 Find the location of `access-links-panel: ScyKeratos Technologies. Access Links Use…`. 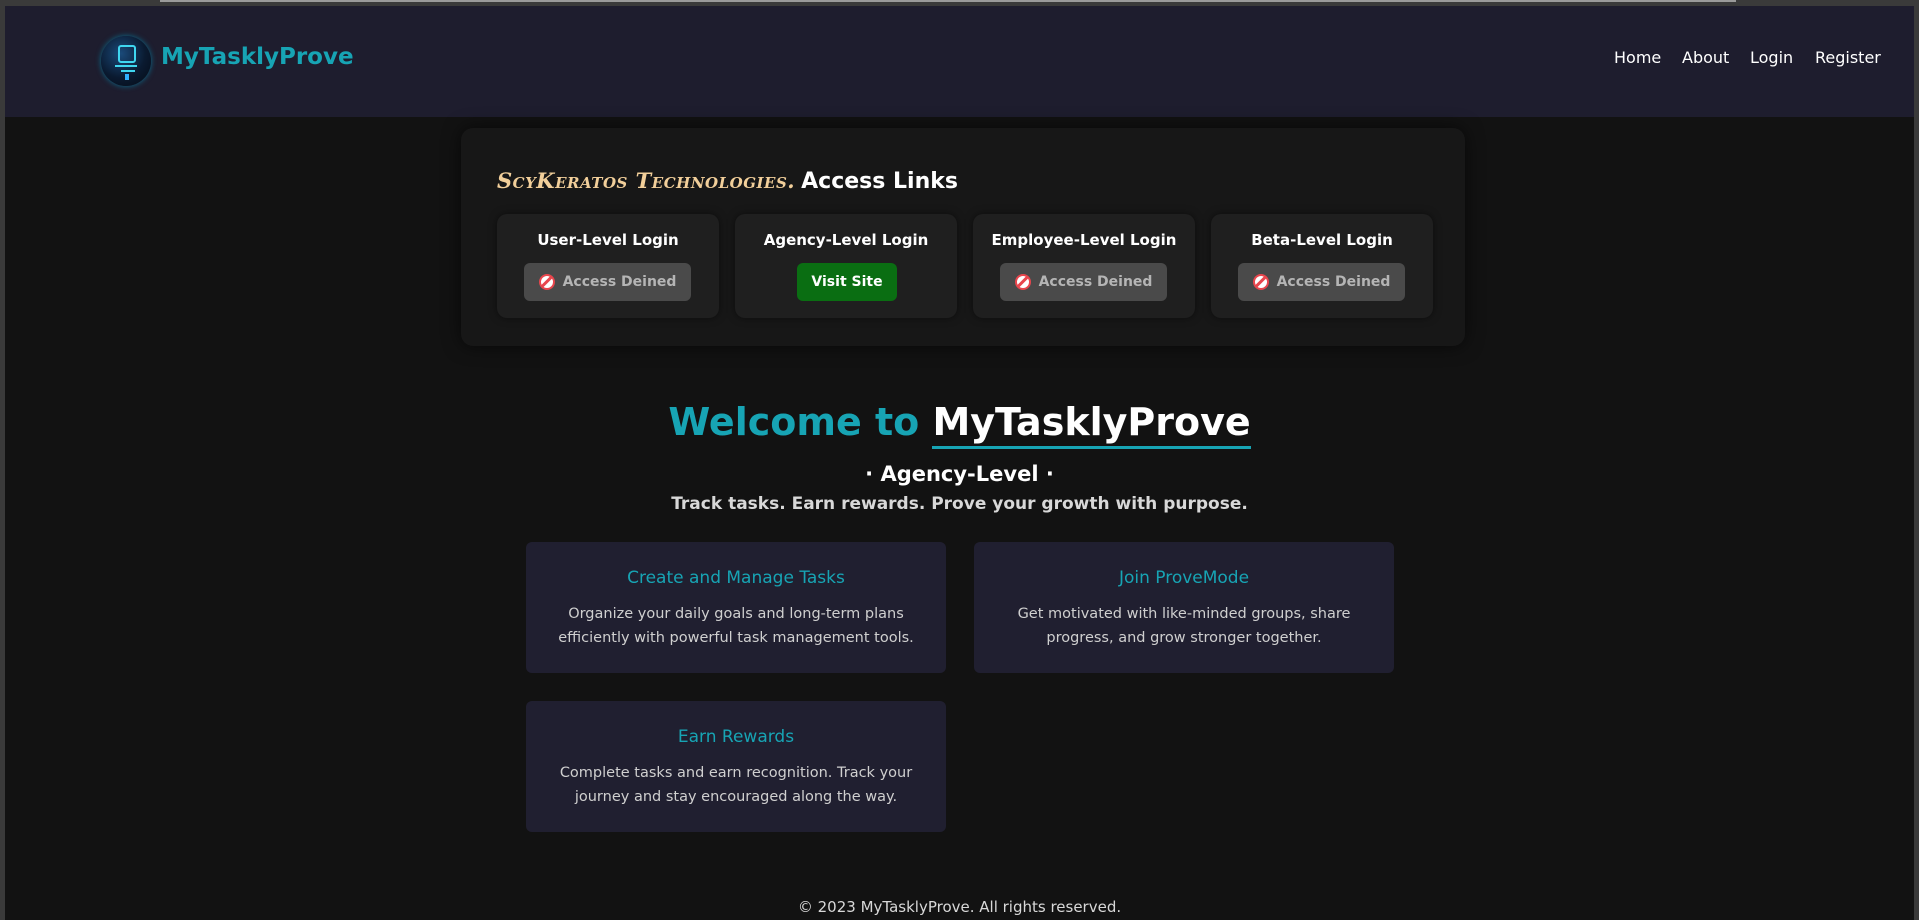

access-links-panel: ScyKeratos Technologies. Access Links Use… is located at coordinates (963, 237).